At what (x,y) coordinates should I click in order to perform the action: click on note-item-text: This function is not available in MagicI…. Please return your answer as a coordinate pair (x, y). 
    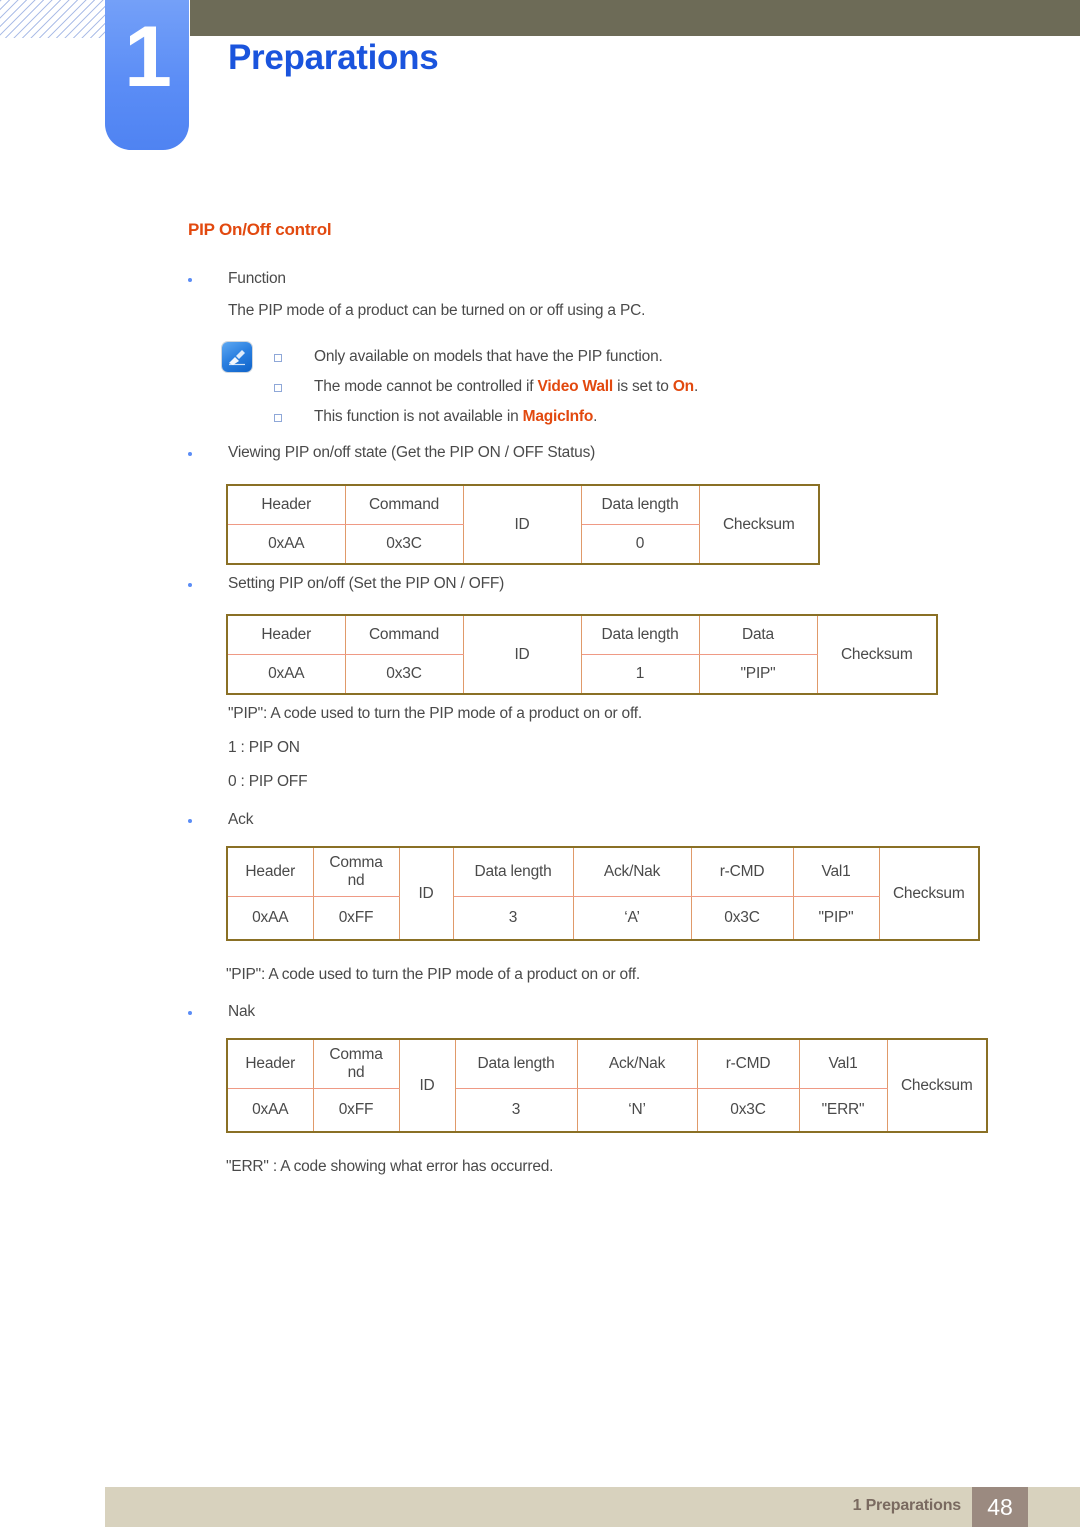
    Looking at the image, I should click on (456, 416).